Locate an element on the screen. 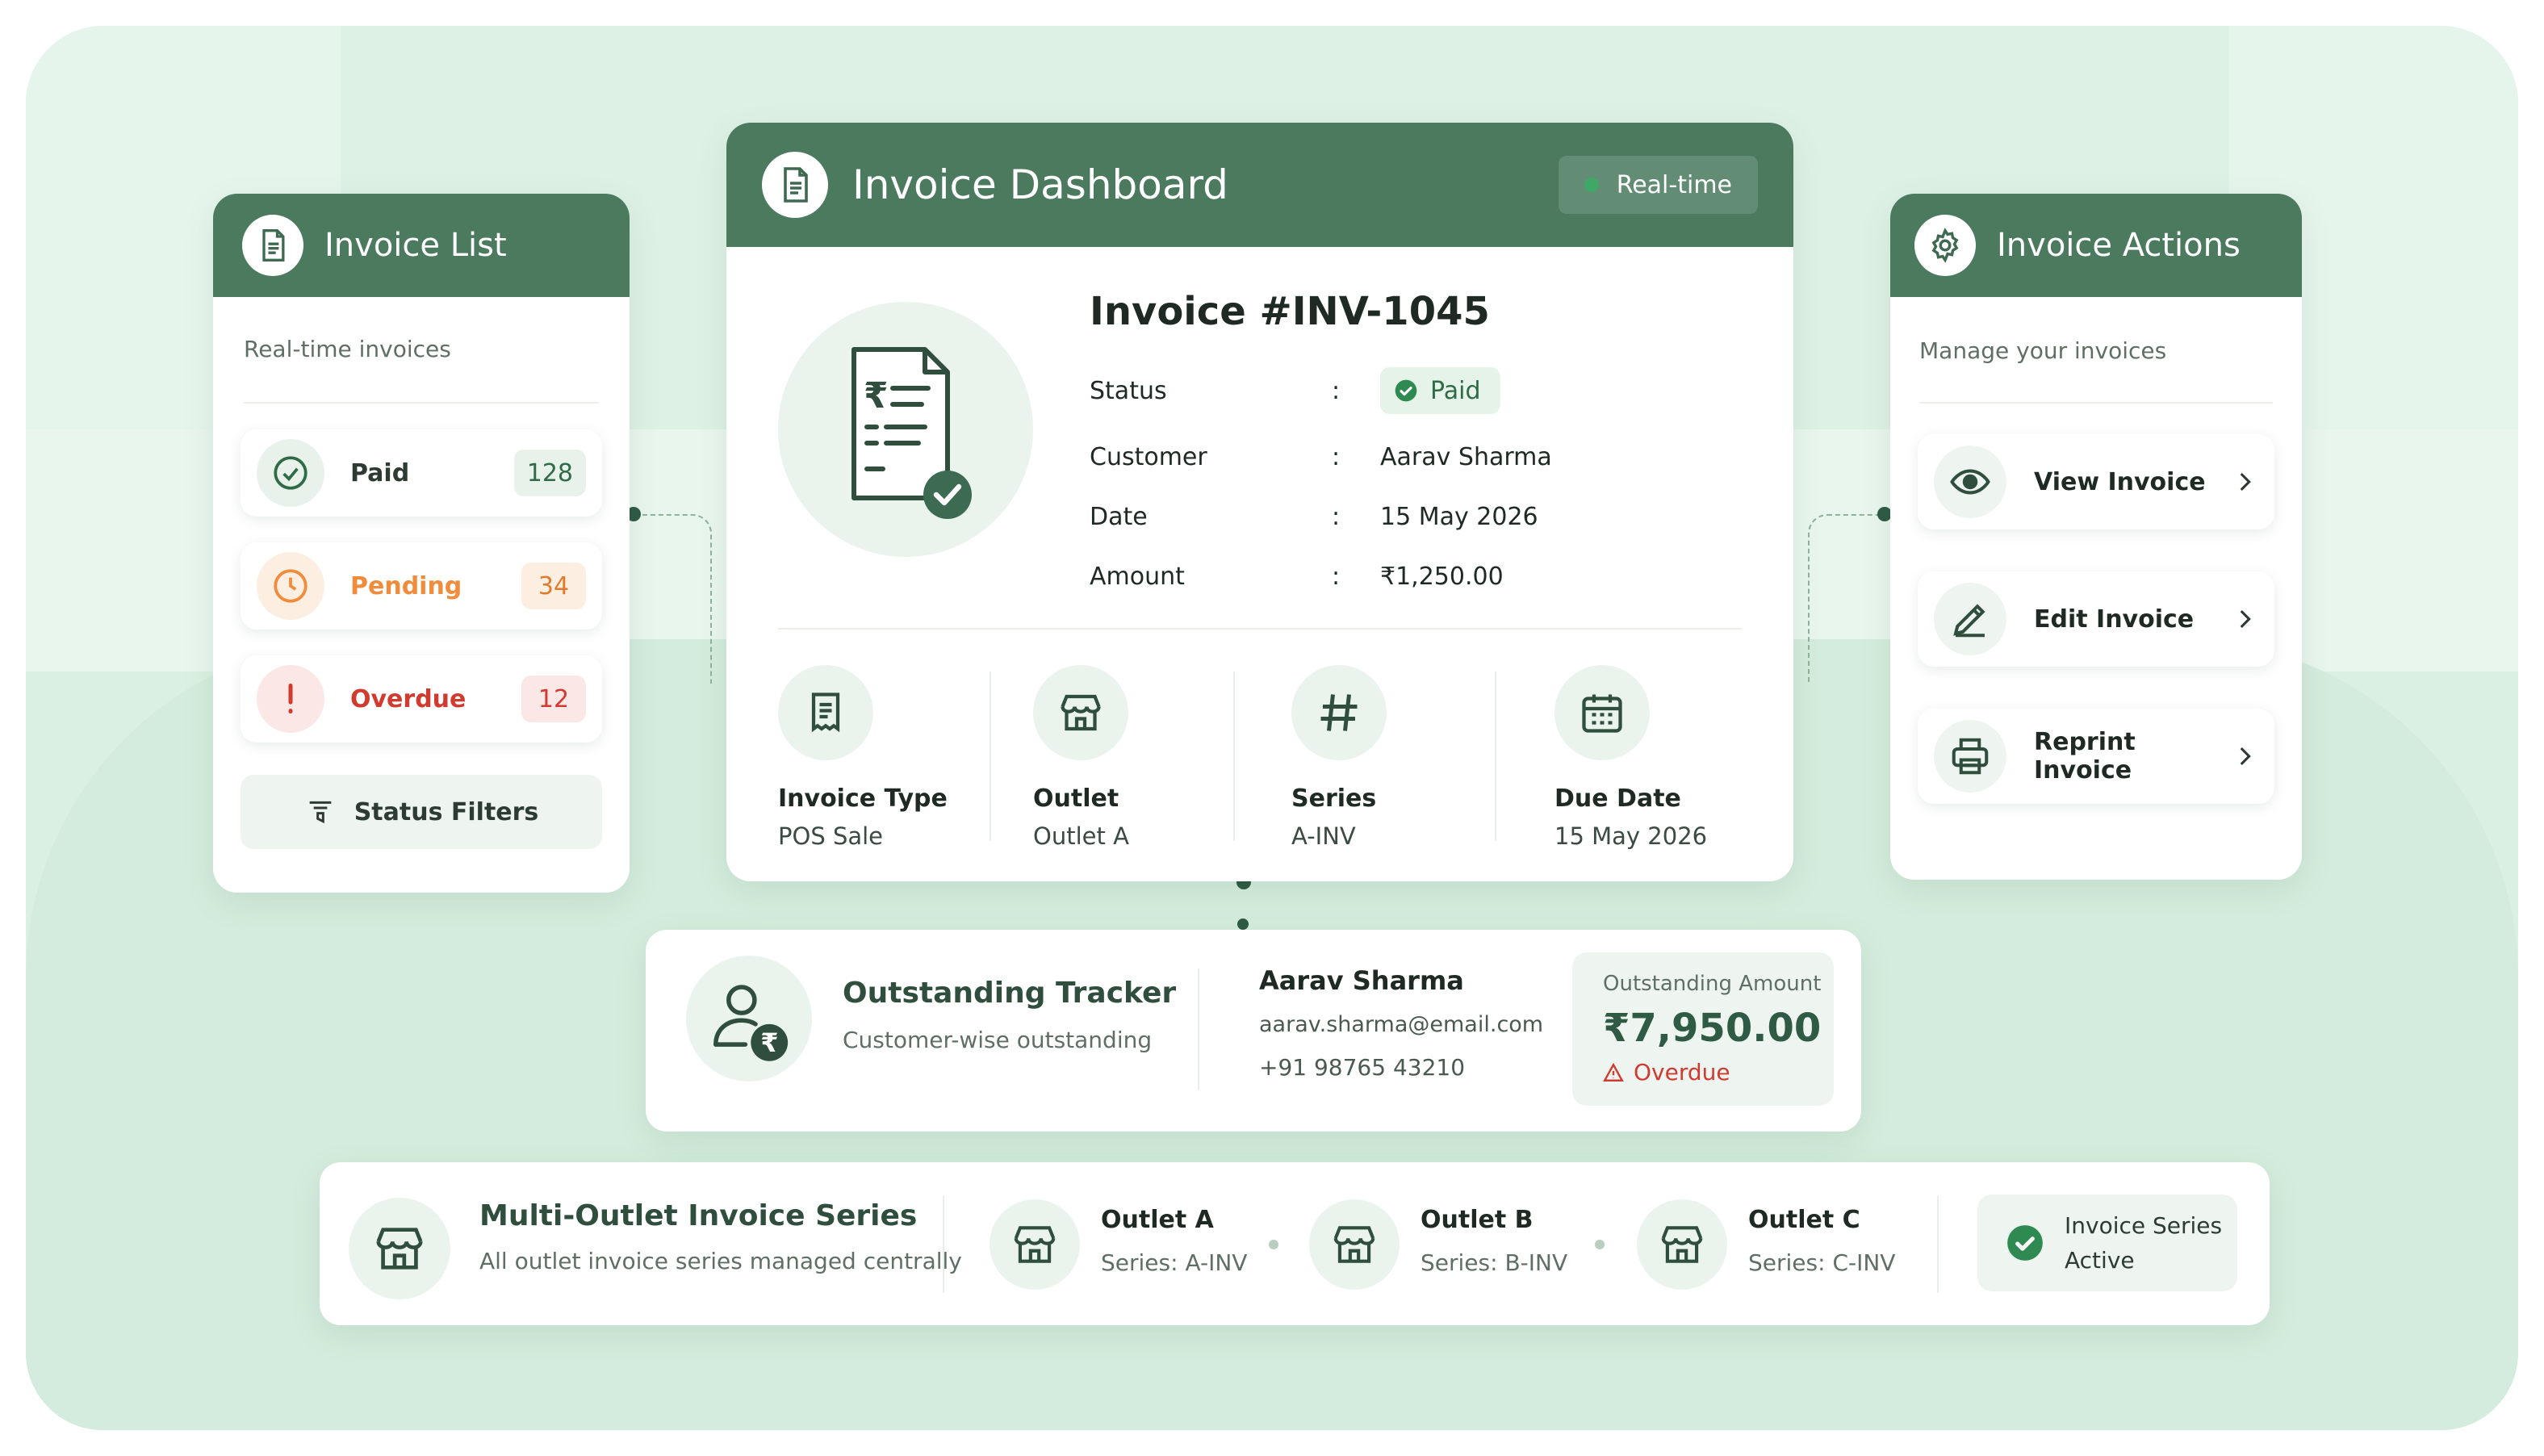 This screenshot has height=1456, width=2544. amount-value: ₹1,250.00 is located at coordinates (1442, 576).